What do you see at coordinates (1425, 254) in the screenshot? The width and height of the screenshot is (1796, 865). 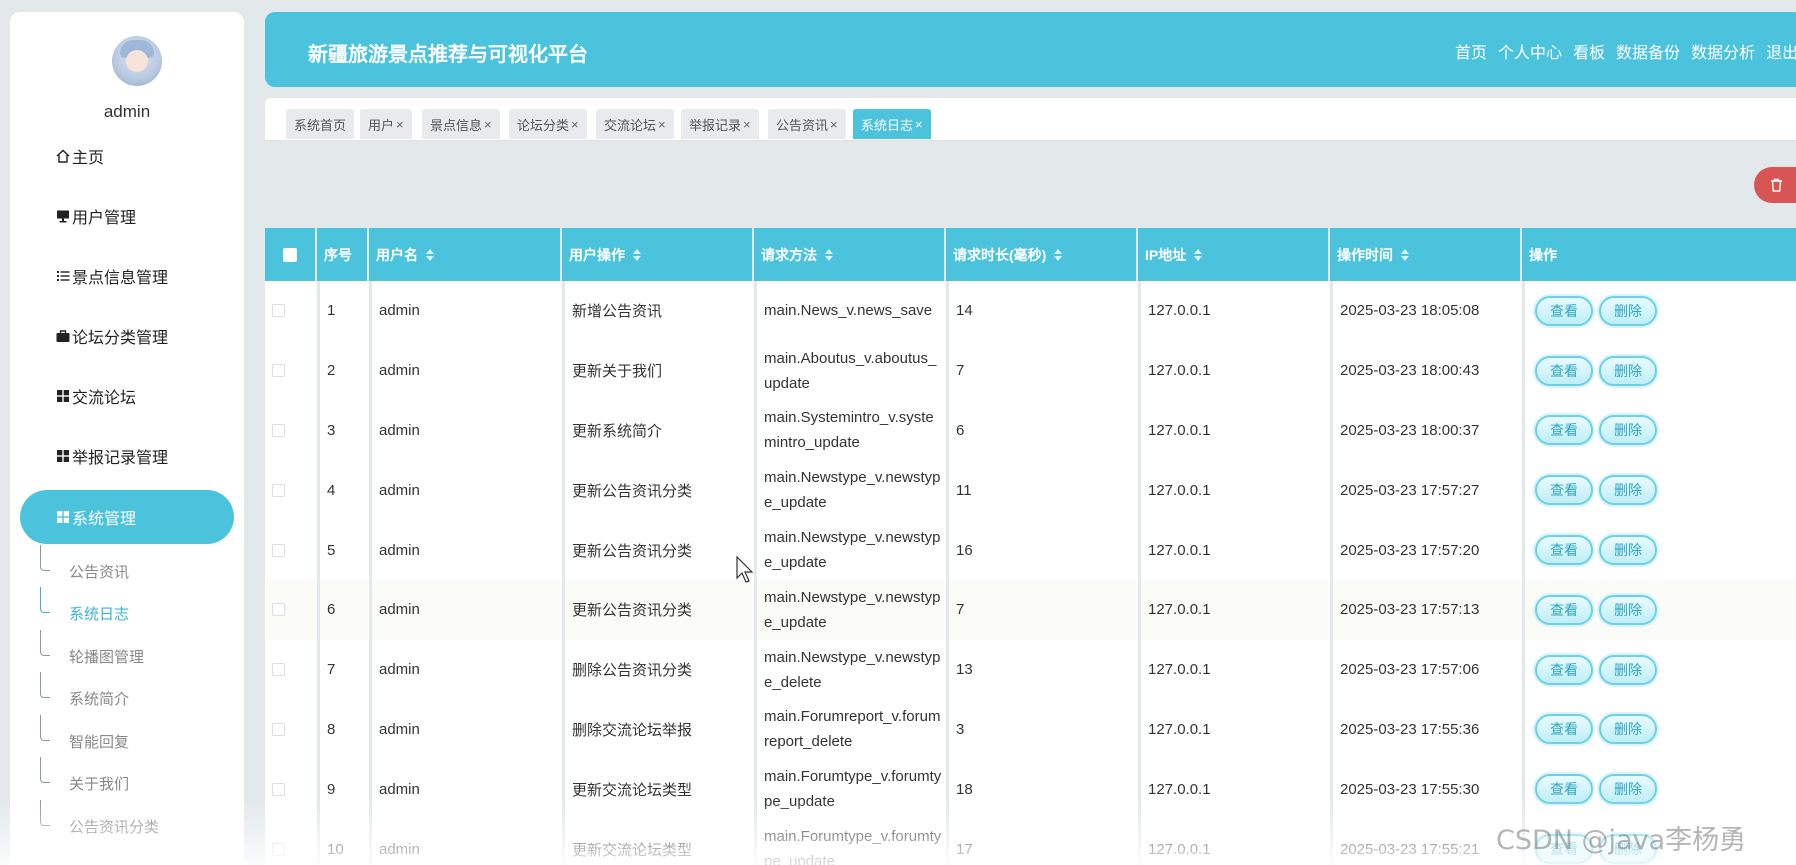 I see `column-header-6: 操作时间` at bounding box center [1425, 254].